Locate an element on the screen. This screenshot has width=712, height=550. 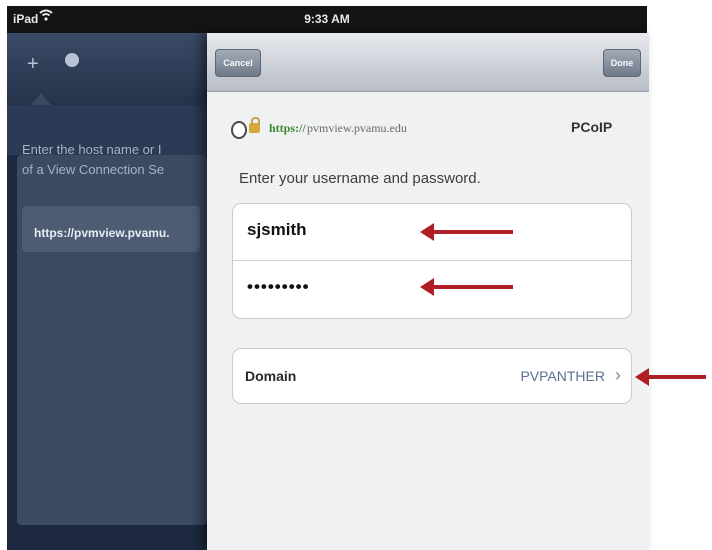
person-icon is located at coordinates (72, 60).